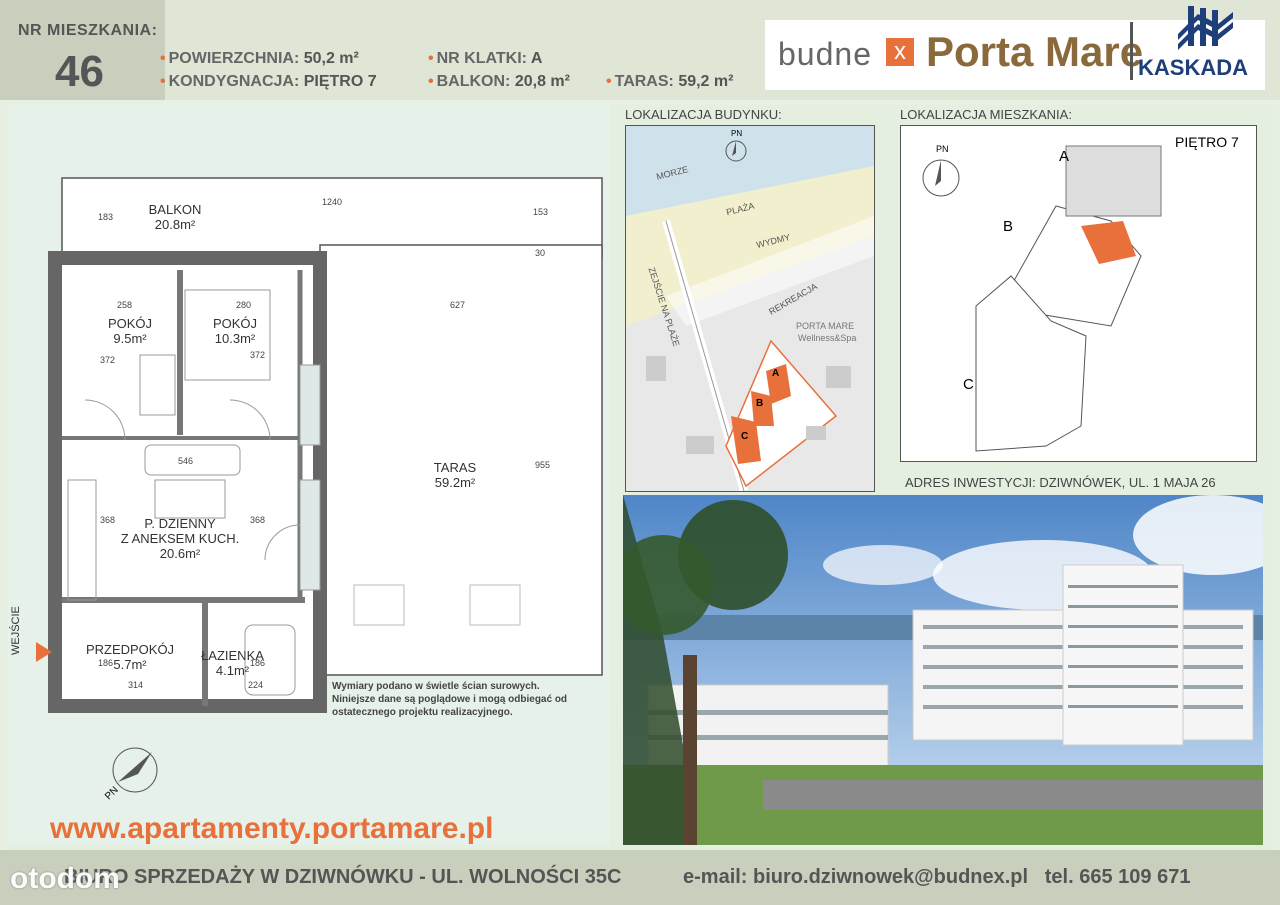  Describe the element at coordinates (825, 54) in the screenshot. I see `budnex-logo: budne` at that location.